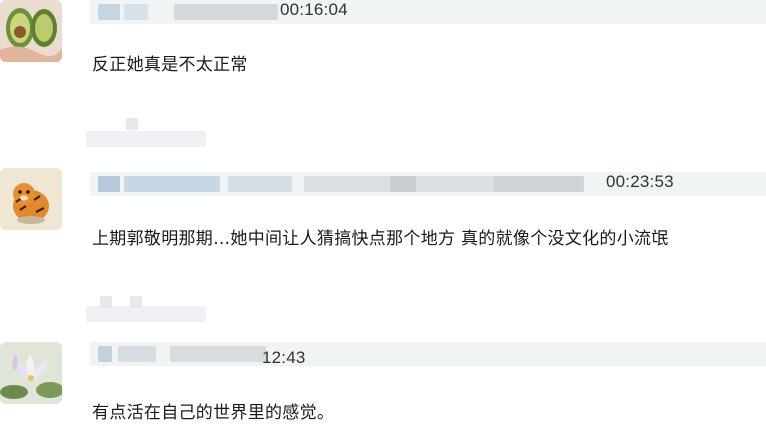 This screenshot has height=427, width=766. What do you see at coordinates (428, 12) in the screenshot?
I see `comment-meta-bar: 00:16:04` at bounding box center [428, 12].